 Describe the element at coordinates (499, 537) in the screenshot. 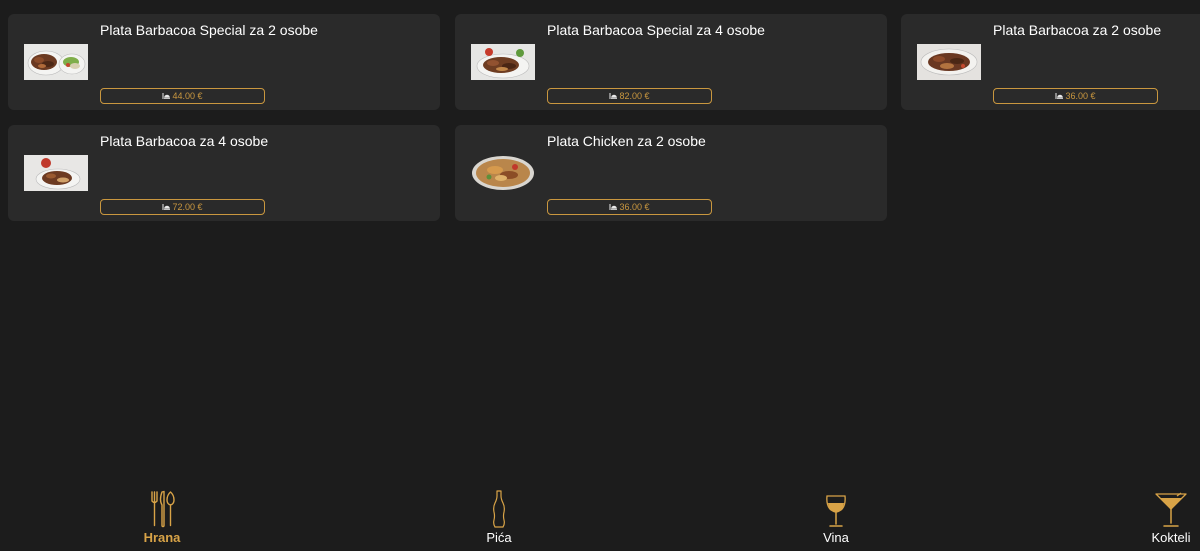

I see `nav-label: Pića` at that location.